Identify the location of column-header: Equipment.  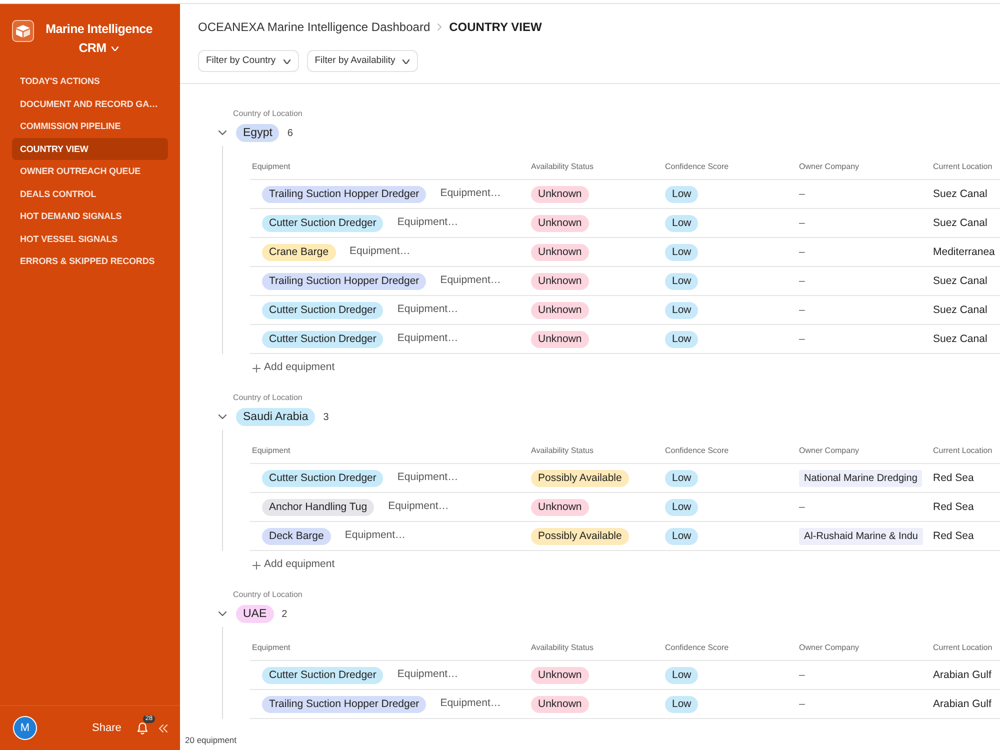
(271, 648).